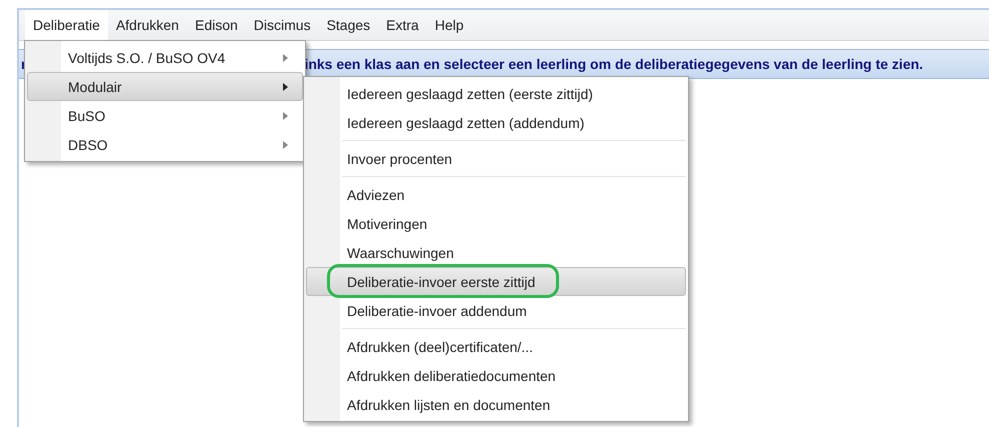  Describe the element at coordinates (496, 310) in the screenshot. I see `menu-item: Deliberatie-invoer addendum` at that location.